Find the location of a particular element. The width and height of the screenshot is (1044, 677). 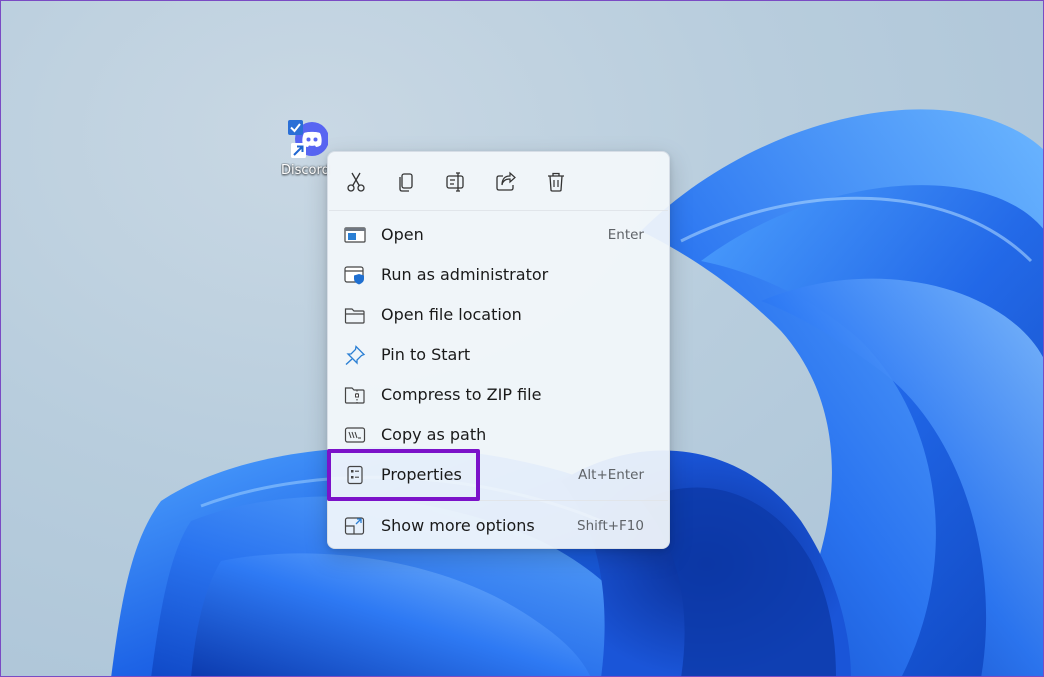

menu-item-run-as-administrator: Run as administrator is located at coordinates (498, 275).